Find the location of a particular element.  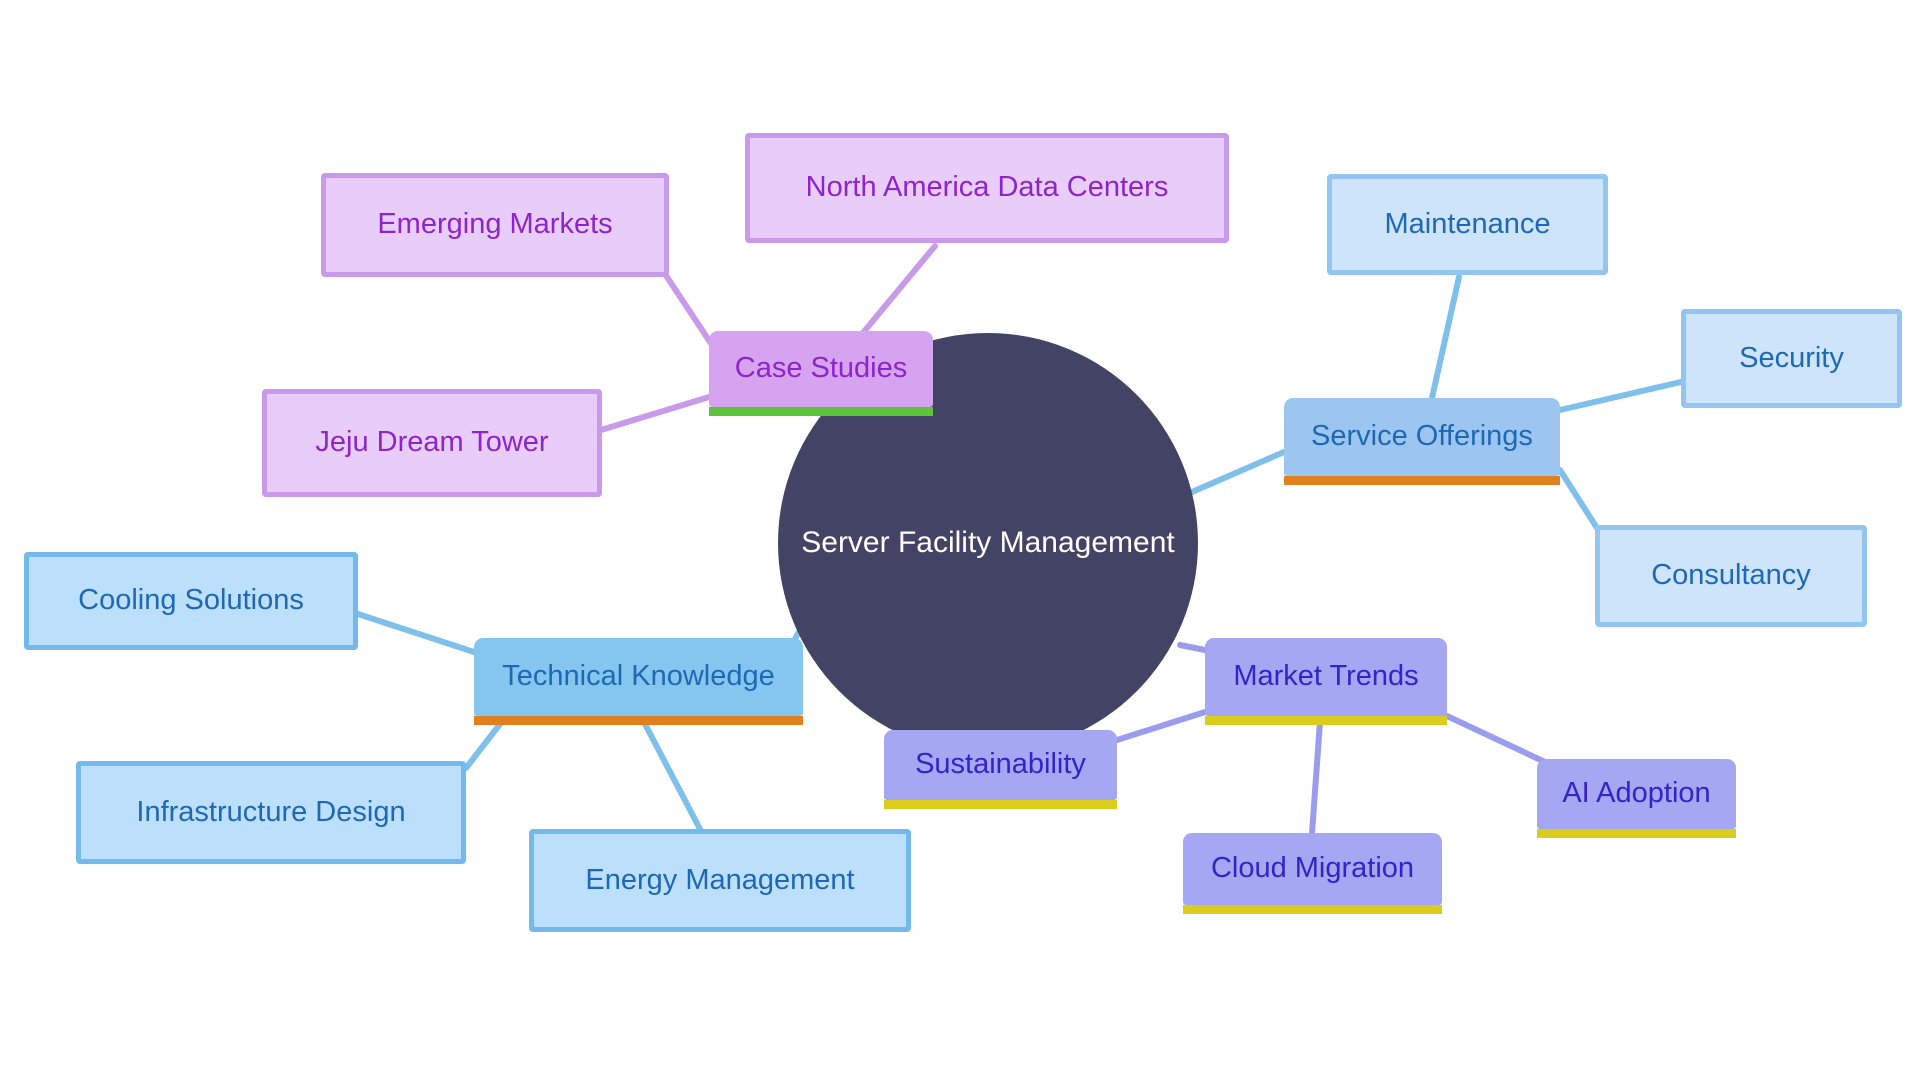

leaf-node-label: Maintenance is located at coordinates (1467, 223).